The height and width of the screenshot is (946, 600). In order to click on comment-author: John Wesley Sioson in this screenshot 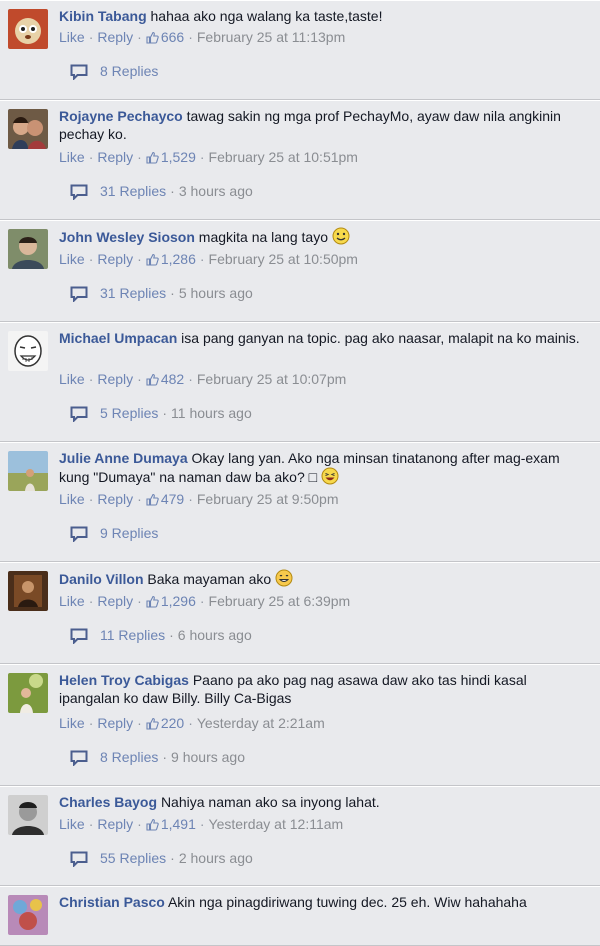, I will do `click(127, 237)`.